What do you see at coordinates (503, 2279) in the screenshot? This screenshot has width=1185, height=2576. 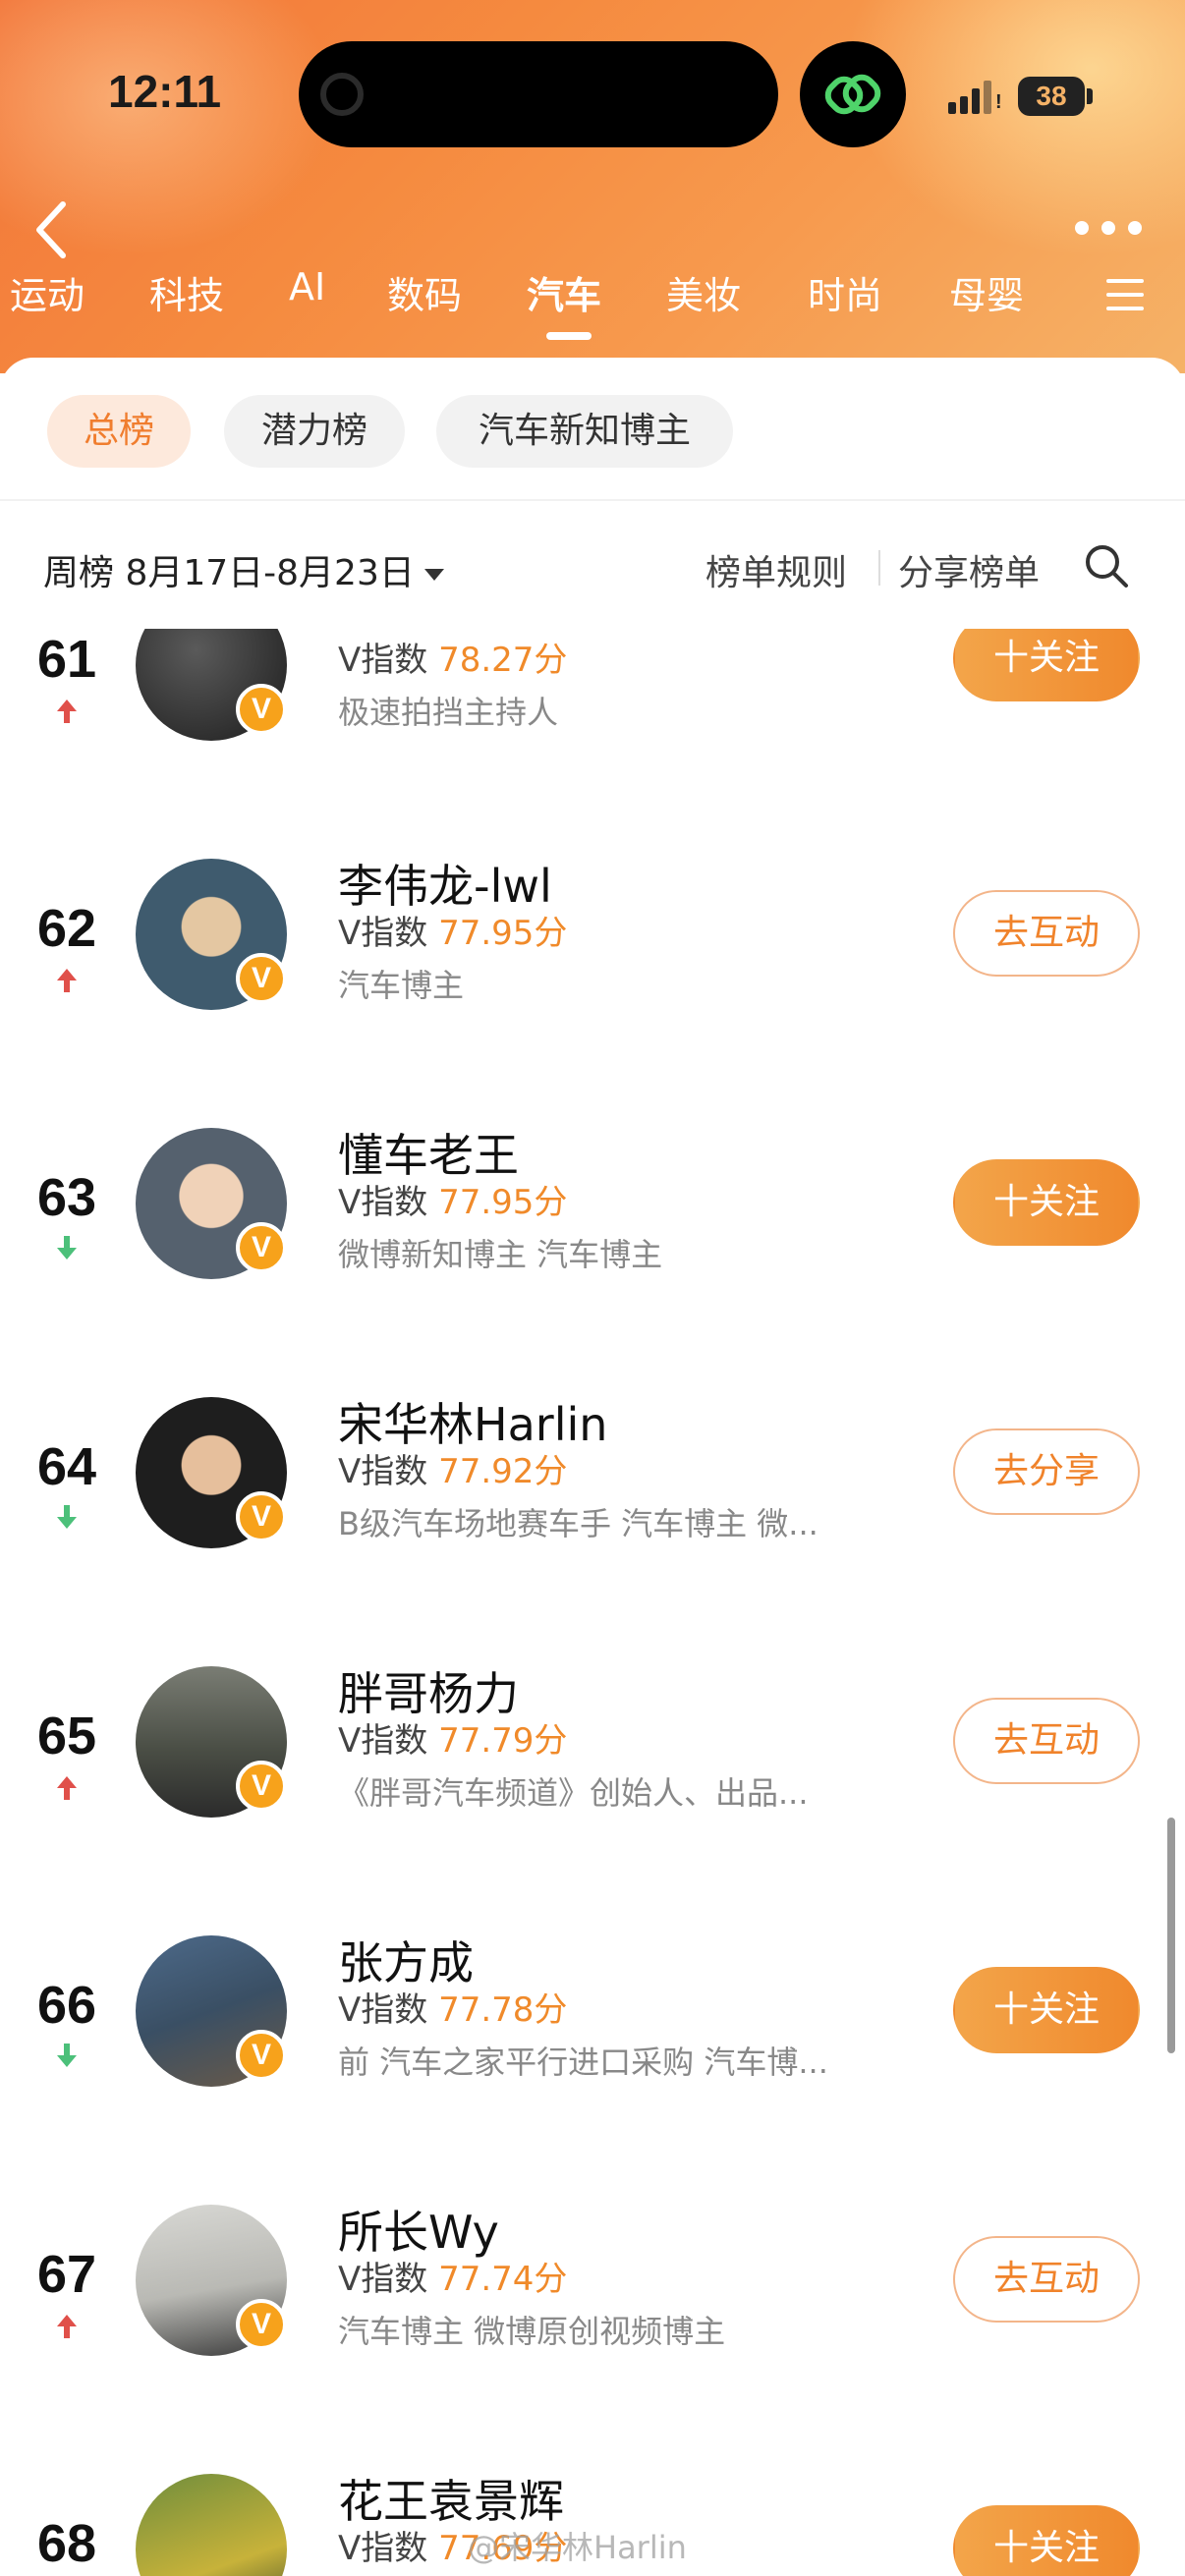 I see `v-index-value: 77.74分` at bounding box center [503, 2279].